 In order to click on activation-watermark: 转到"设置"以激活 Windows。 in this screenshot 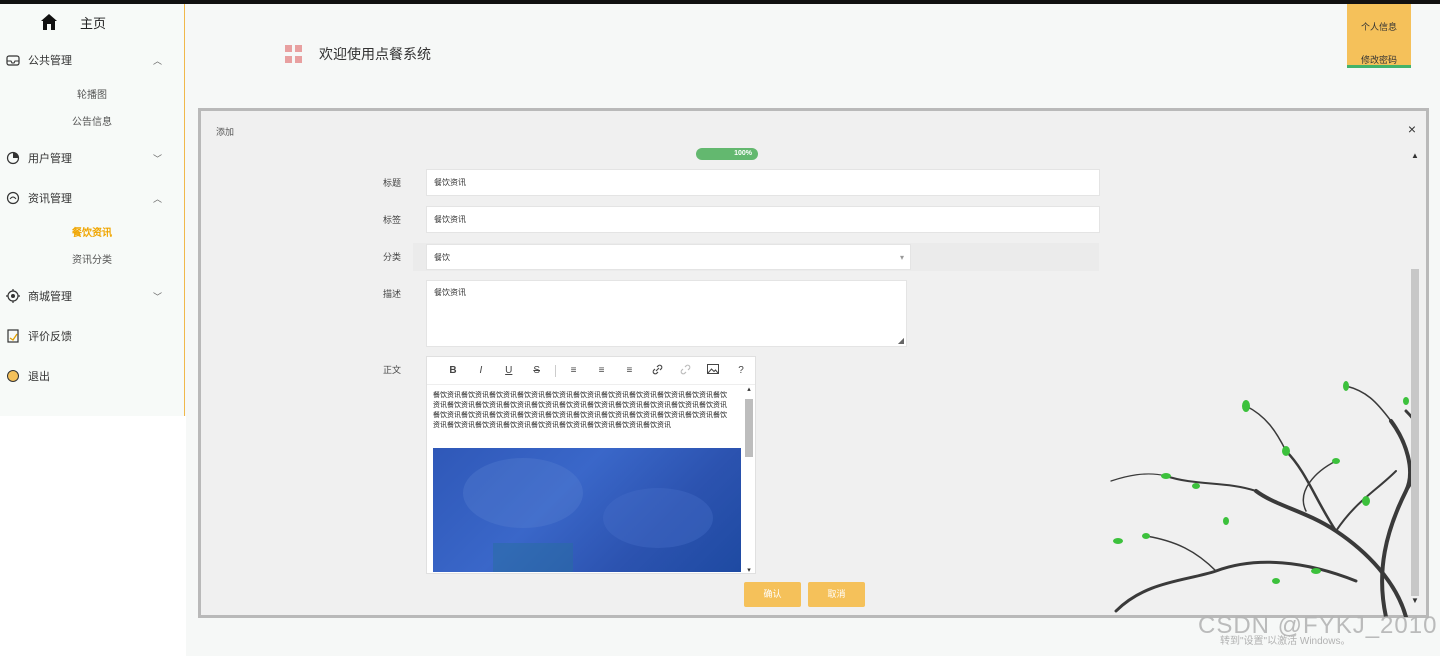, I will do `click(1285, 641)`.